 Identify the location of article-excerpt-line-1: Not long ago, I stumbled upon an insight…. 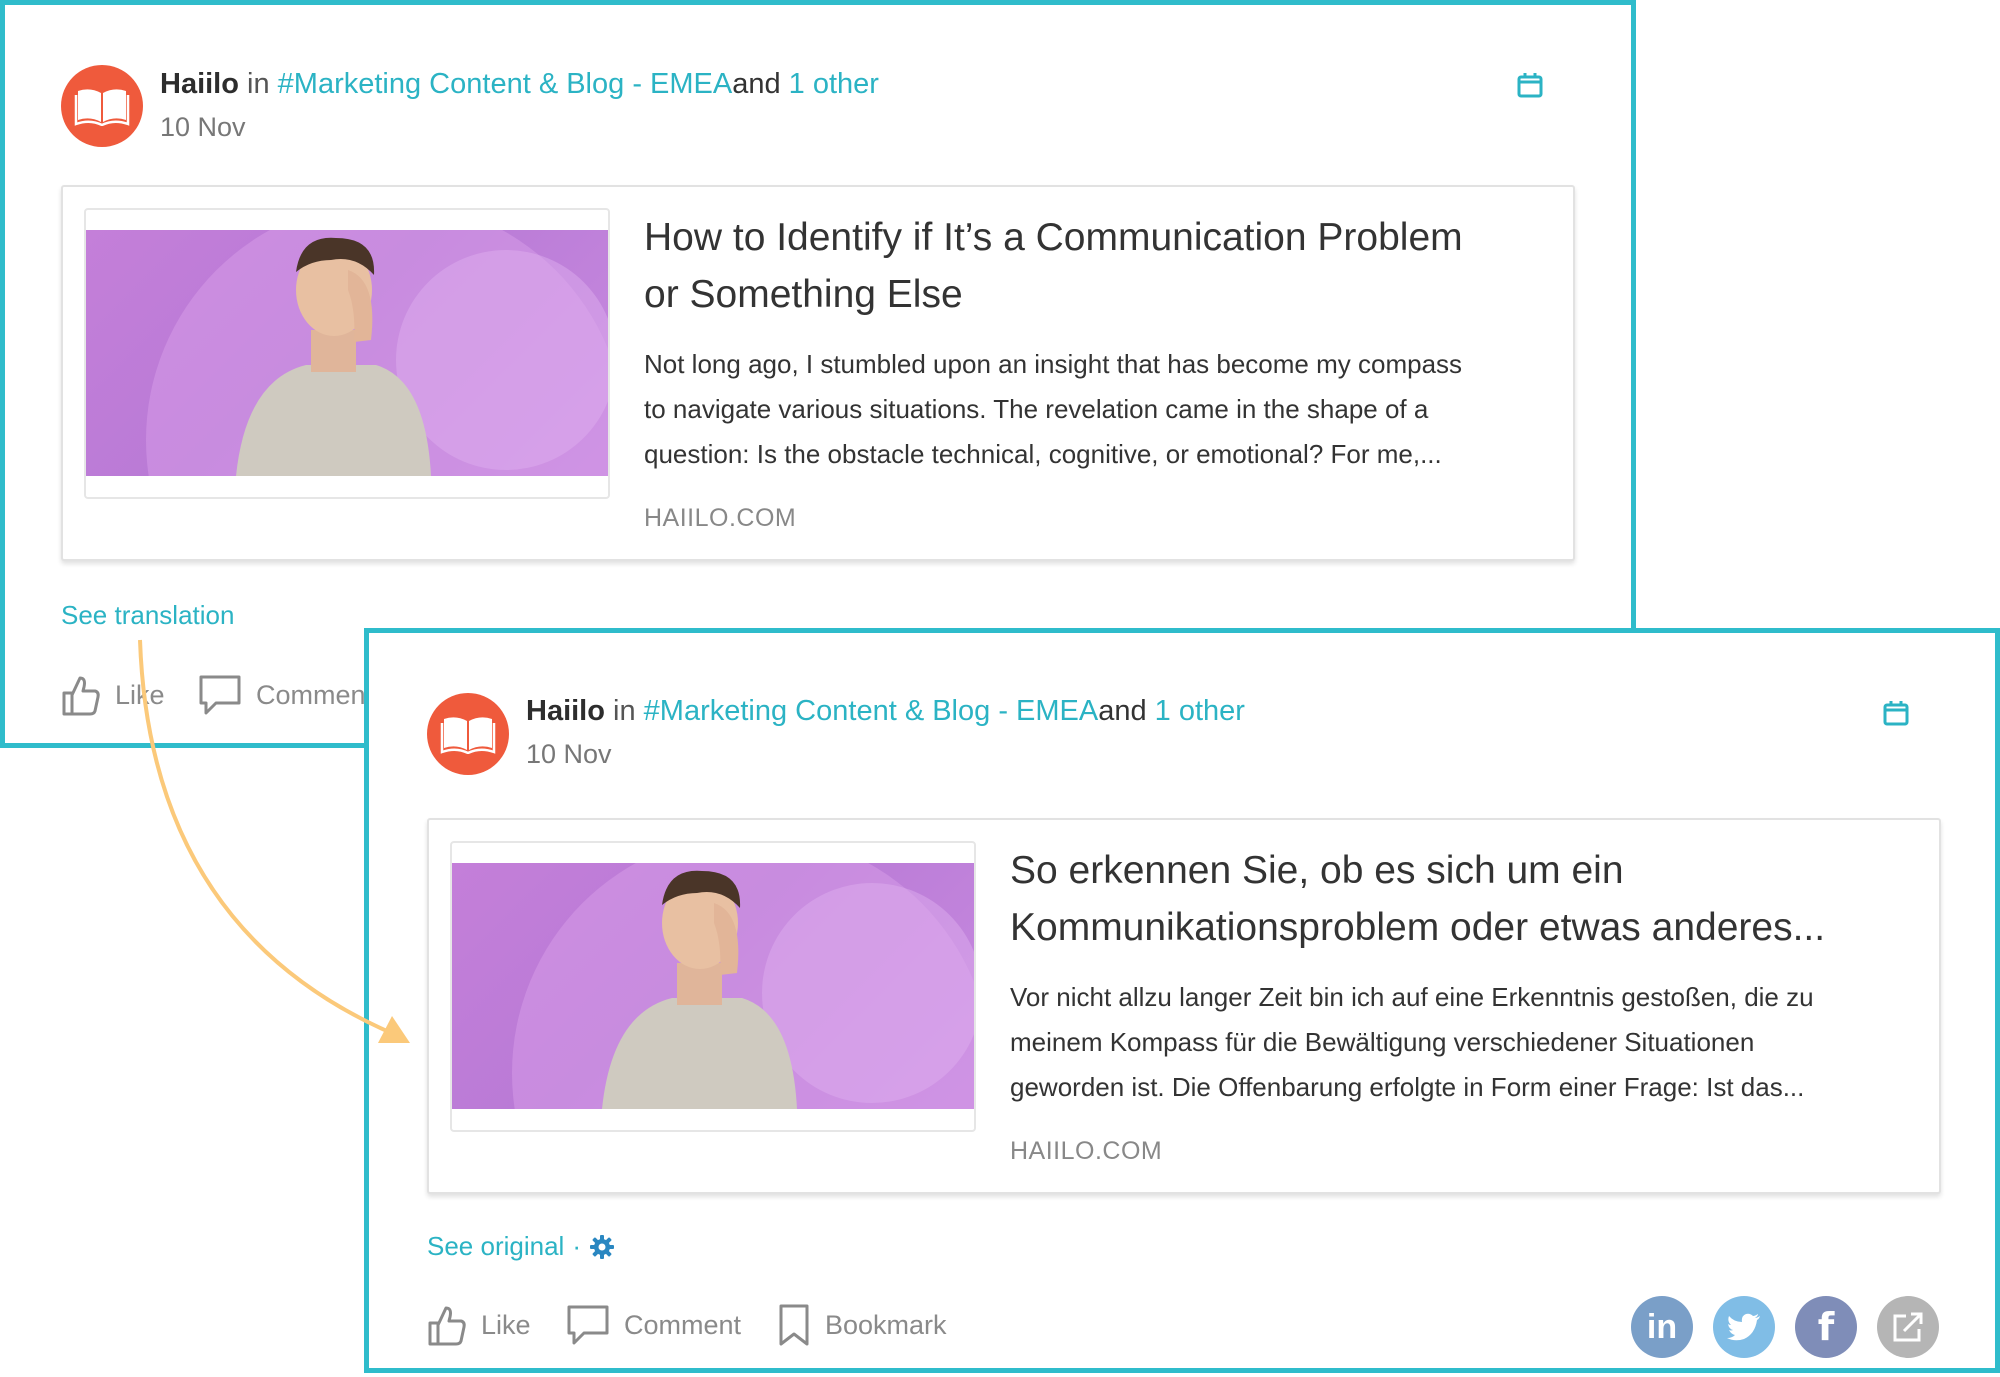
(1053, 364).